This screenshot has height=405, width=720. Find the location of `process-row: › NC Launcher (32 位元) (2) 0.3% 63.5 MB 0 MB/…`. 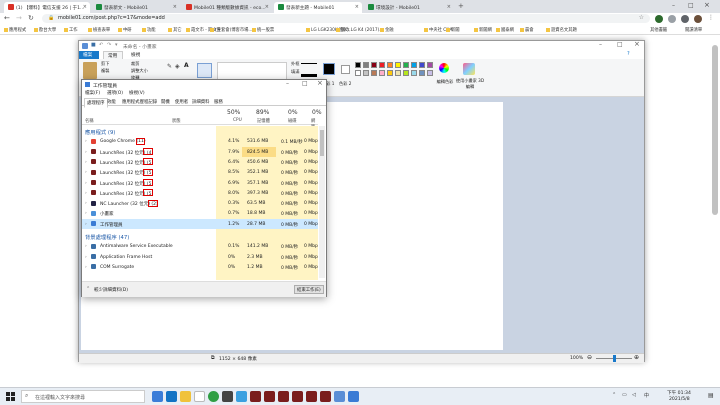

process-row: › NC Launcher (32 位元) (2) 0.3% 63.5 MB 0 MB/… is located at coordinates (200, 203).